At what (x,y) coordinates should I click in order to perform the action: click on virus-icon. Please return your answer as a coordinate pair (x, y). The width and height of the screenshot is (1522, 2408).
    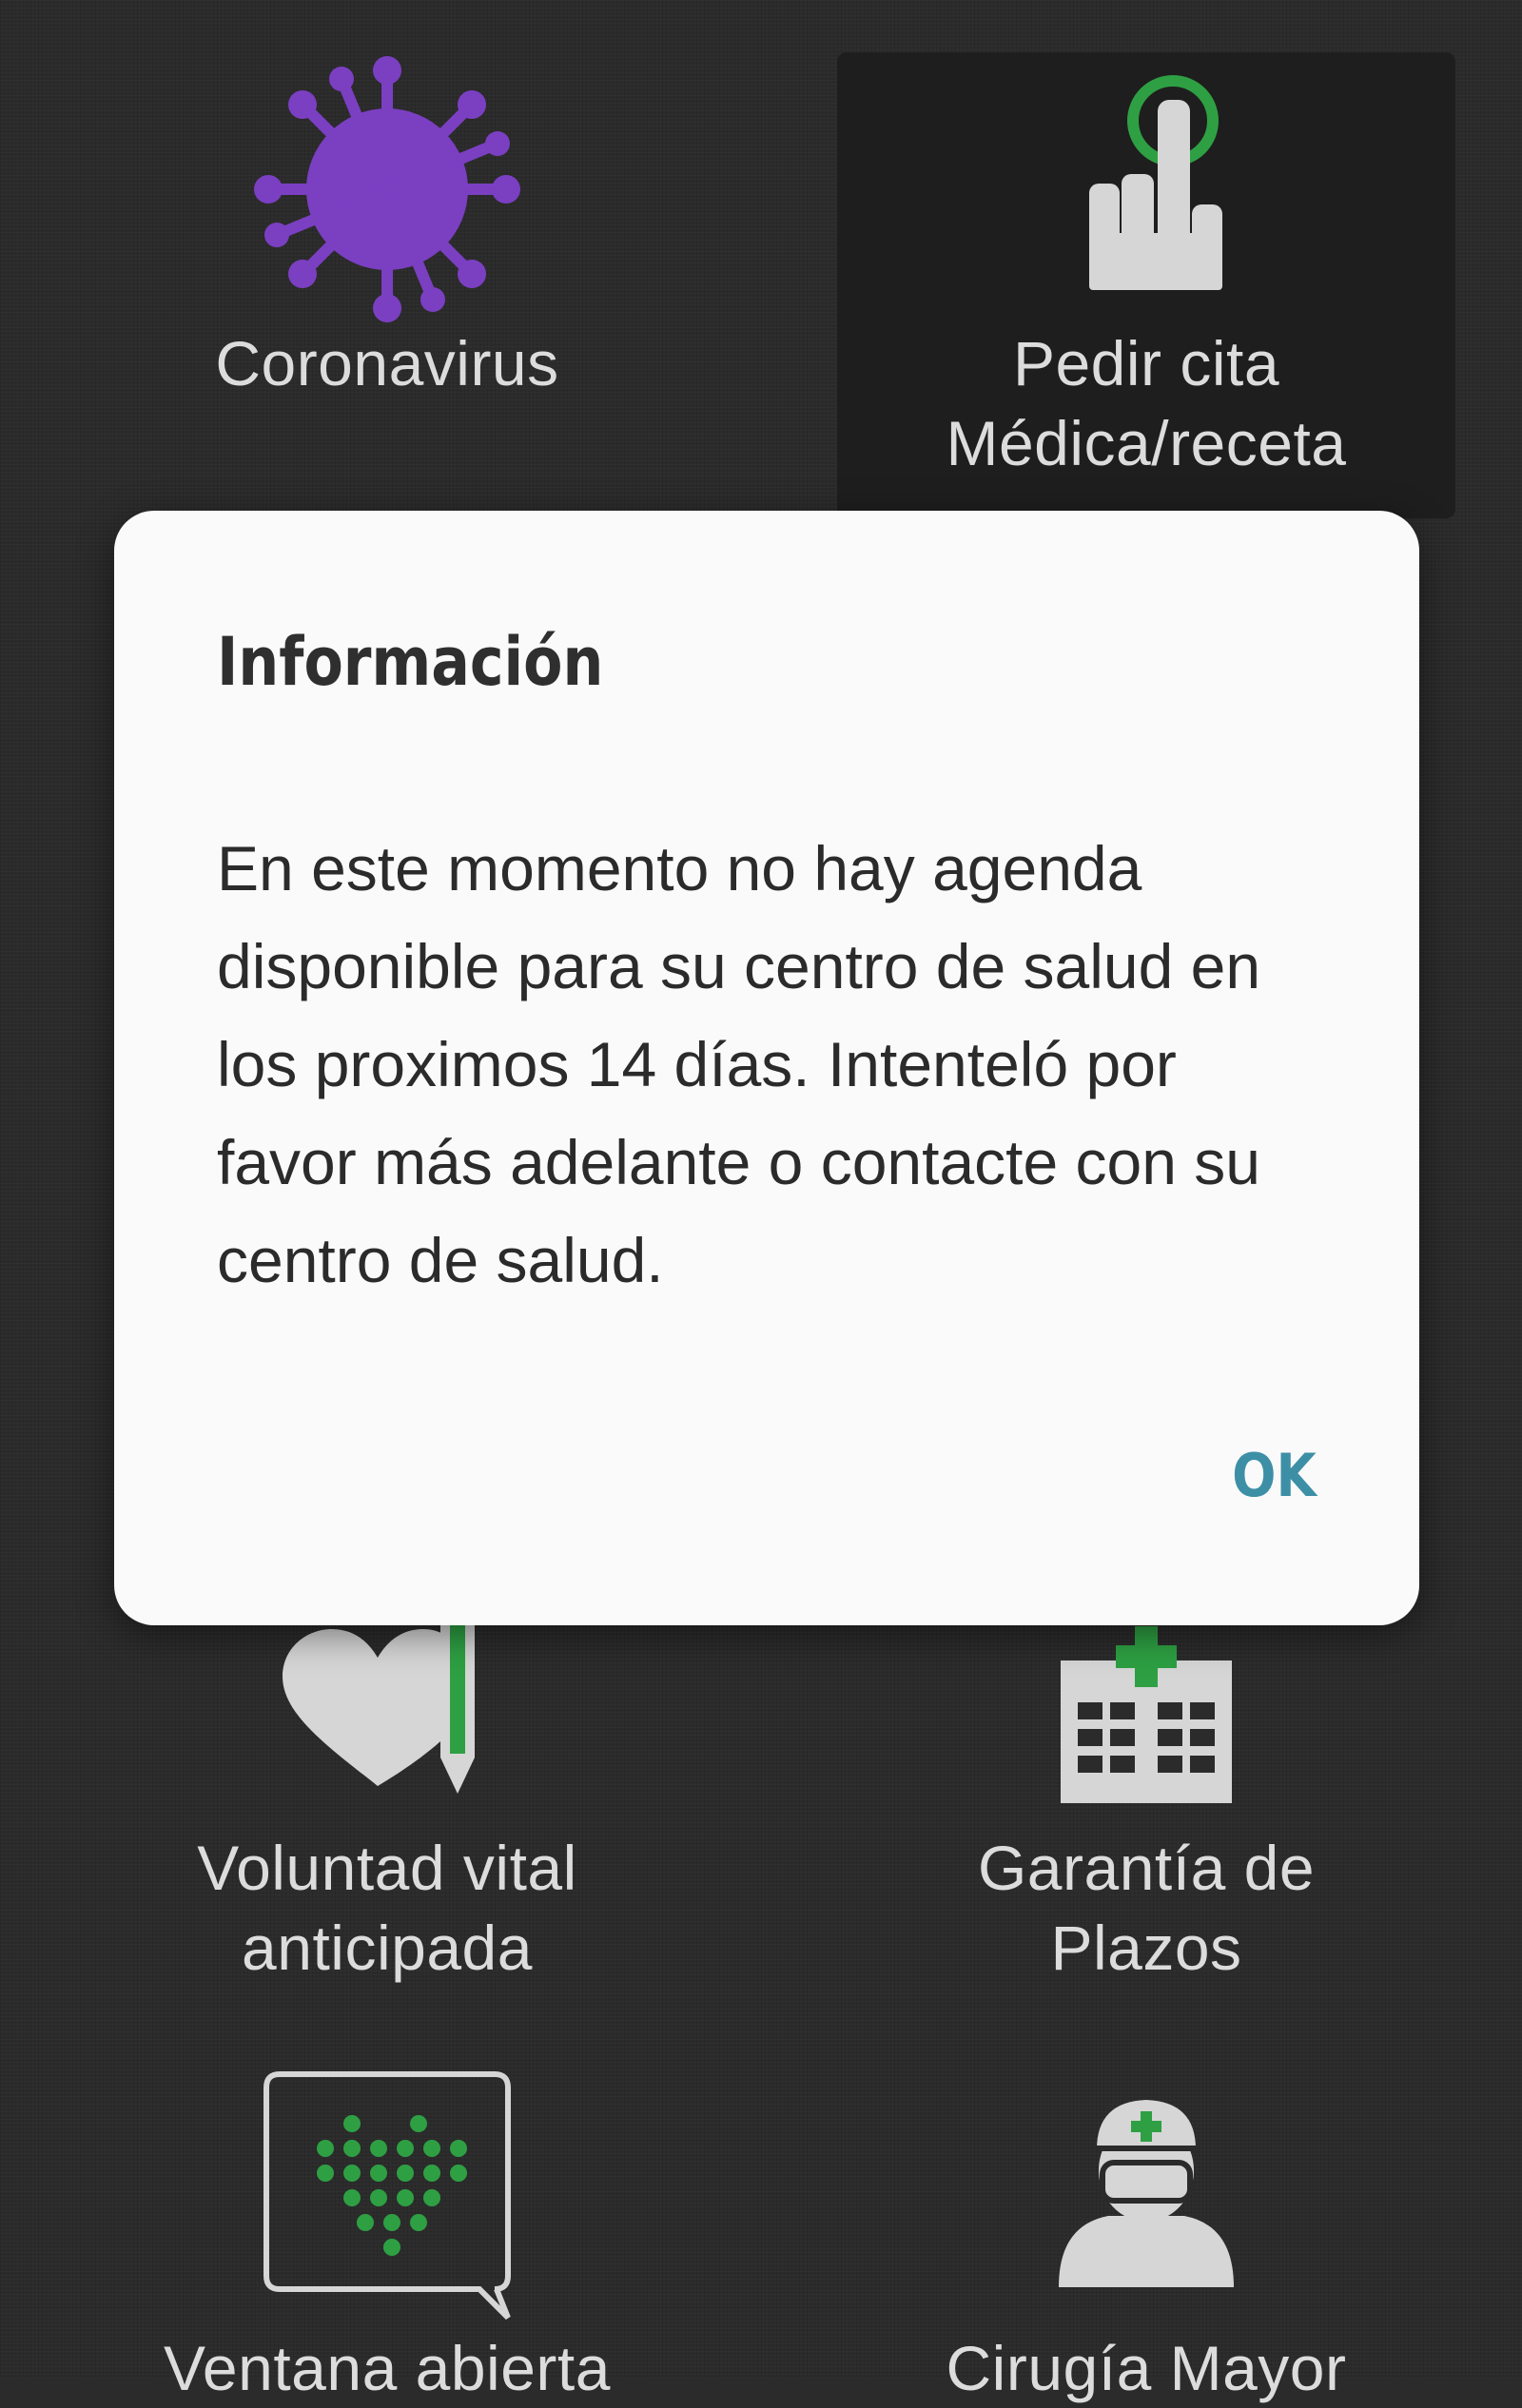
    Looking at the image, I should click on (387, 189).